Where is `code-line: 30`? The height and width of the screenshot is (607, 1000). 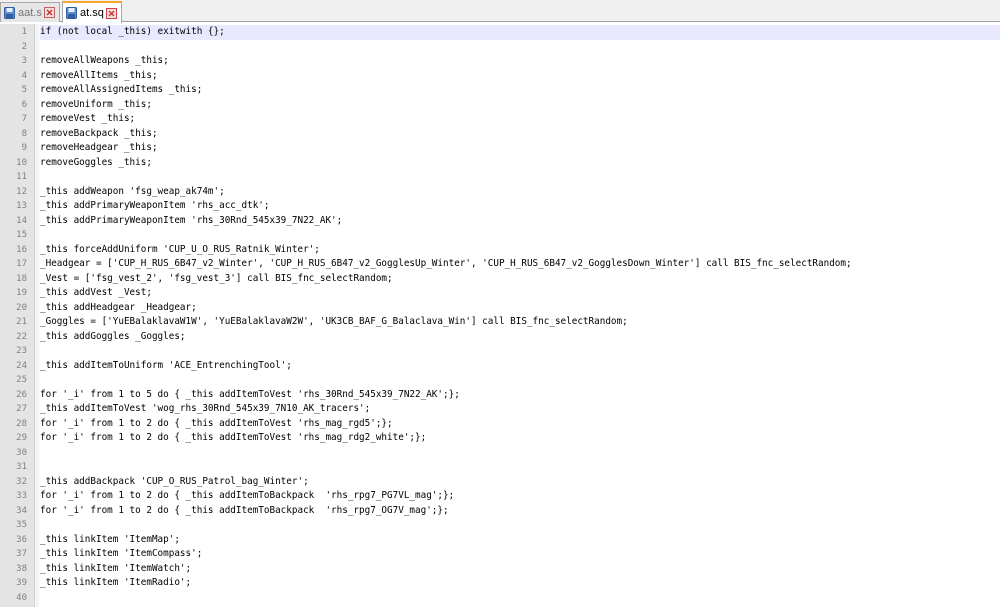
code-line: 30 is located at coordinates (500, 453).